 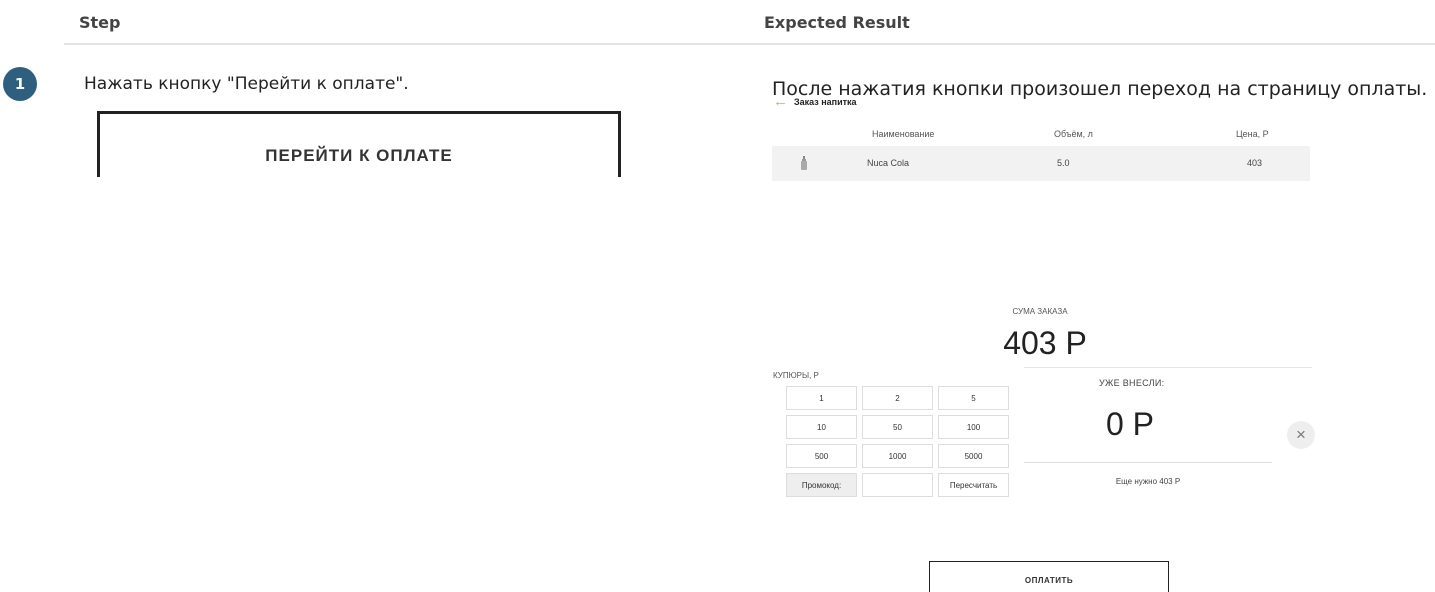 What do you see at coordinates (973, 427) in the screenshot?
I see `bill-button-100: 100` at bounding box center [973, 427].